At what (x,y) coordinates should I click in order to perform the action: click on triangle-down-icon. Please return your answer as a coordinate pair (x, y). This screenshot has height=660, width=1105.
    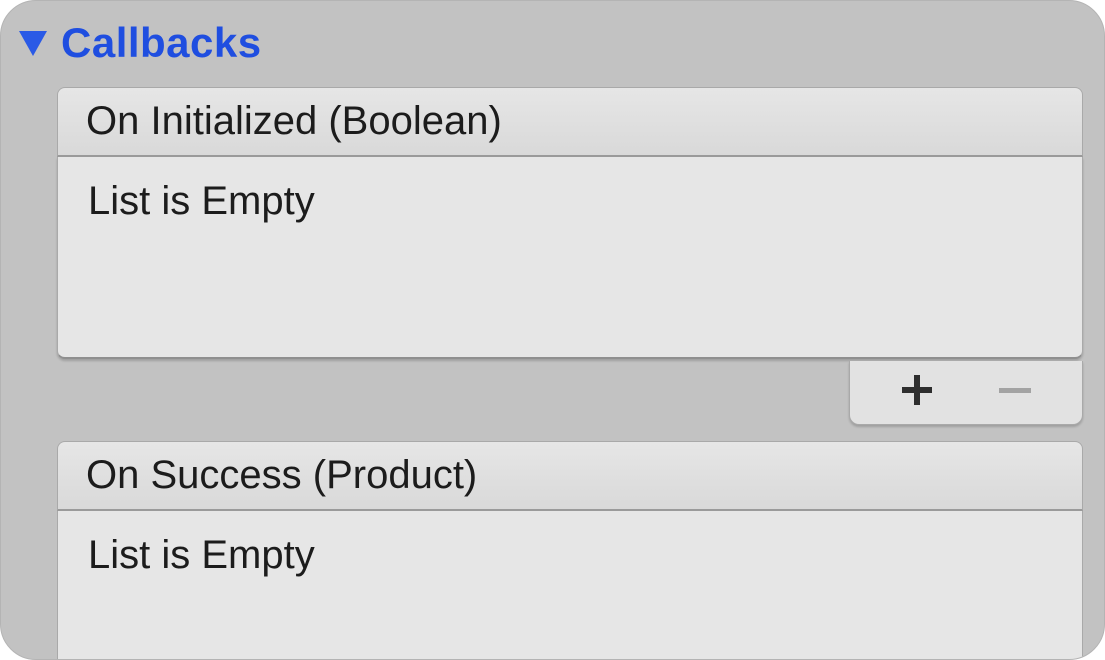
    Looking at the image, I should click on (33, 43).